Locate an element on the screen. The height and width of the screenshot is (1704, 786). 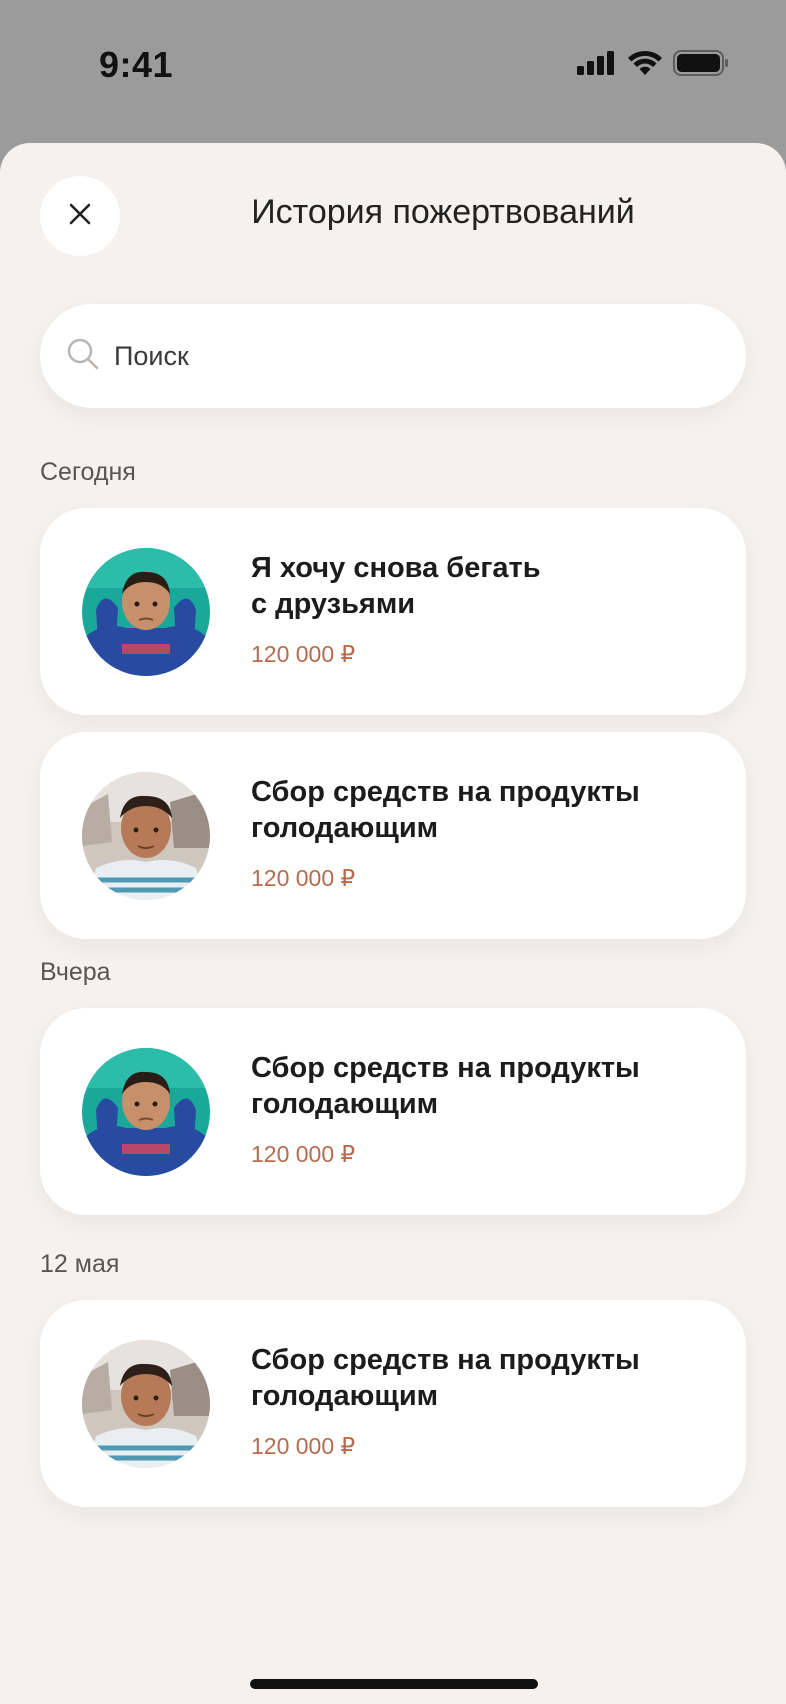
status-bar: 9:41 is located at coordinates (393, 70).